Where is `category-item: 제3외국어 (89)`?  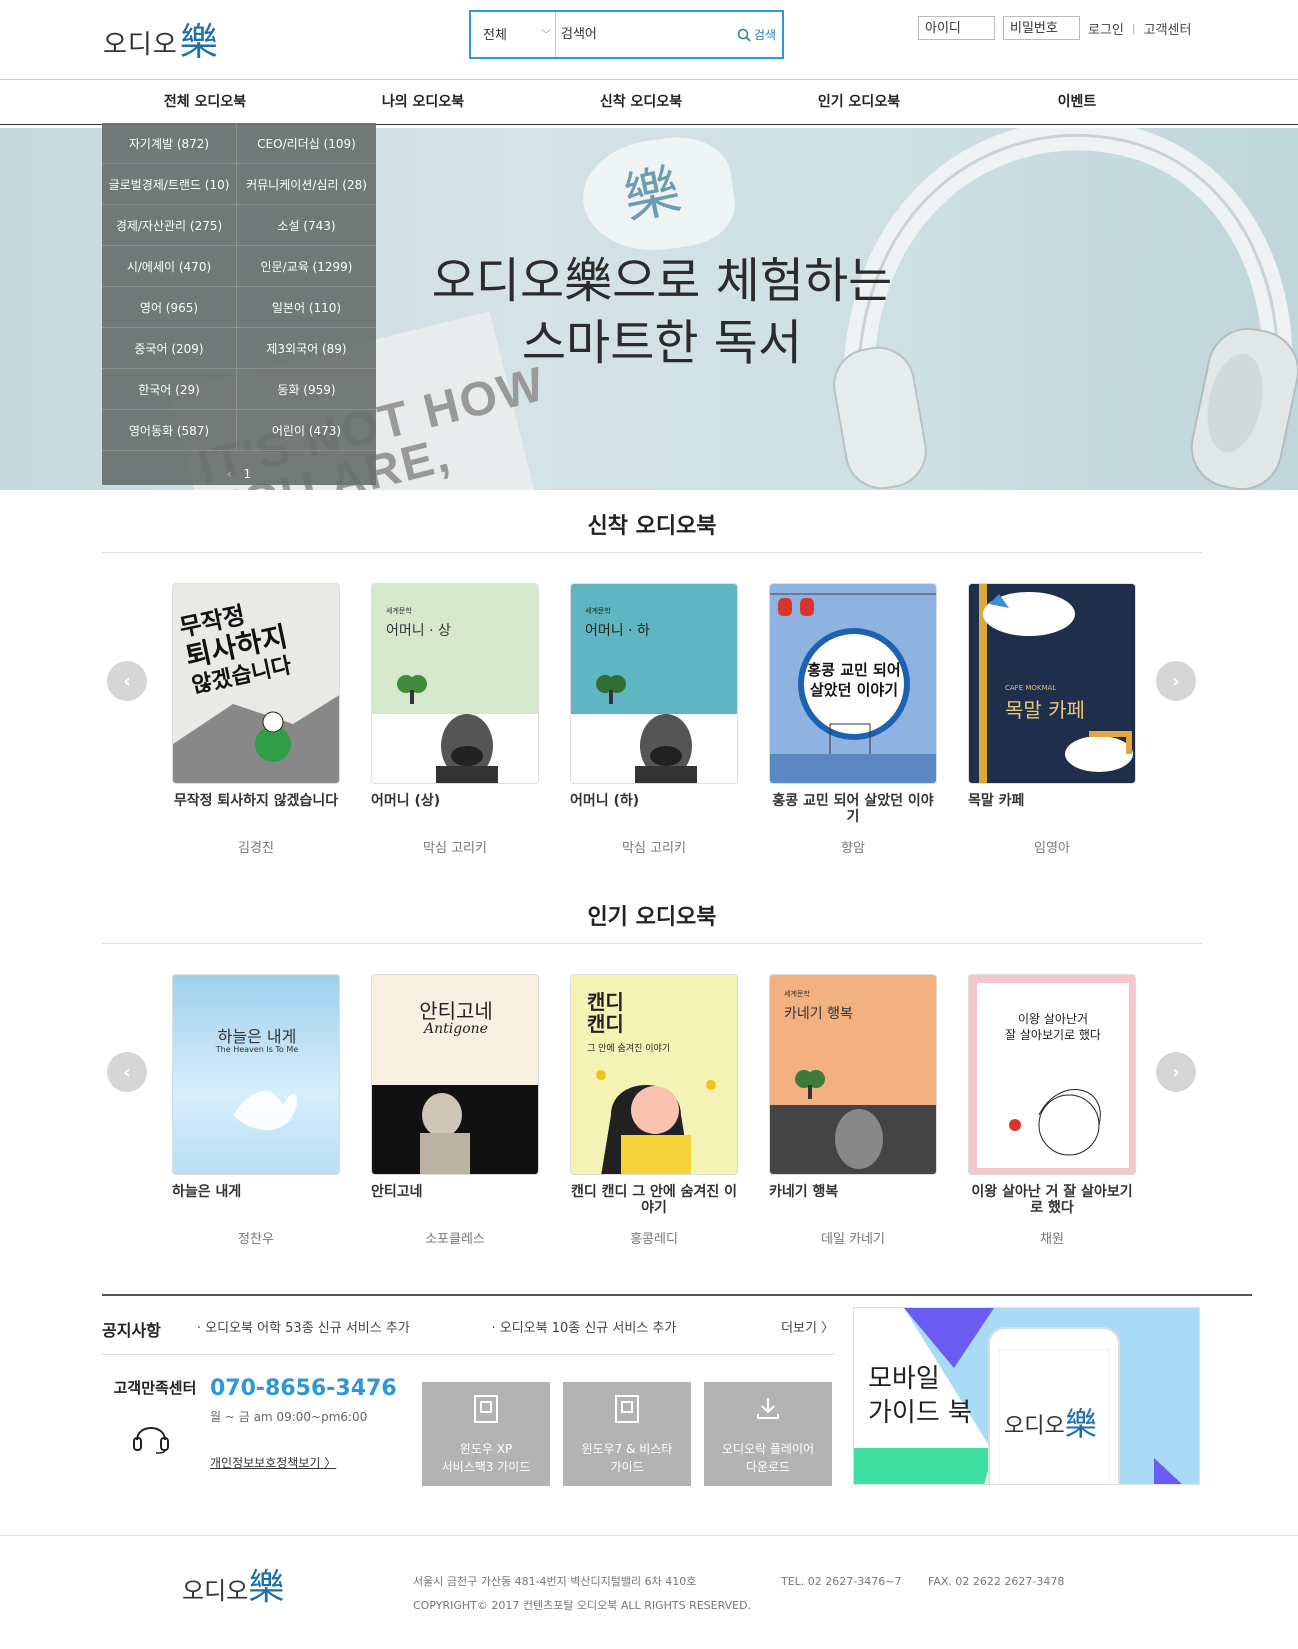 category-item: 제3외국어 (89) is located at coordinates (306, 348).